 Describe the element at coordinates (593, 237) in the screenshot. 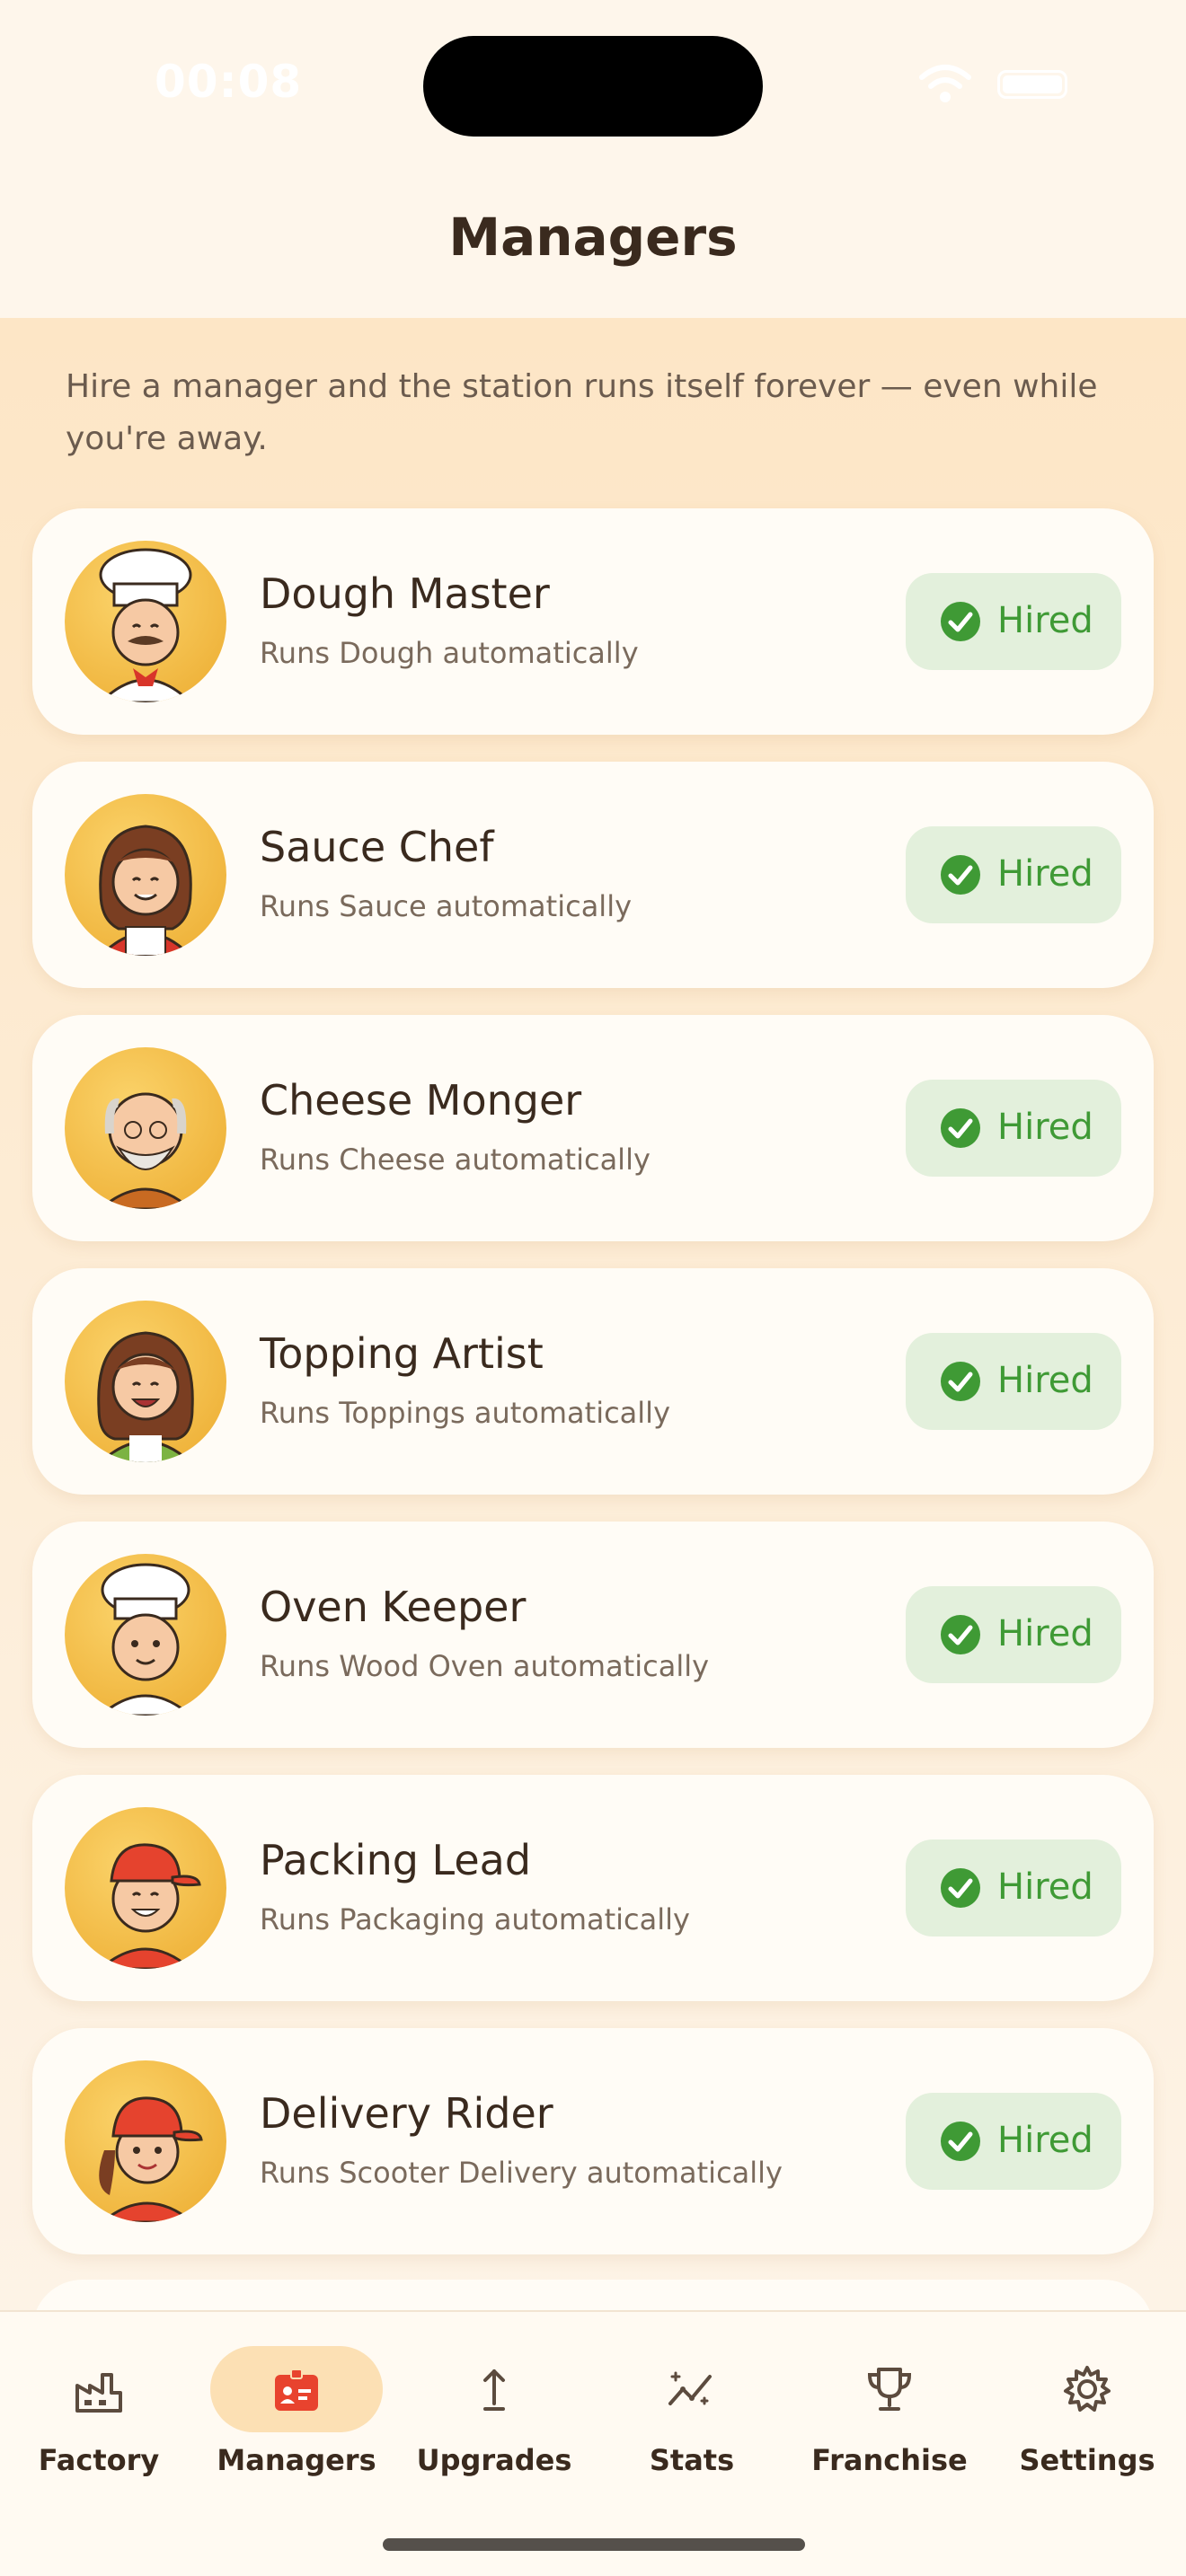

I see `page-title: Managers` at that location.